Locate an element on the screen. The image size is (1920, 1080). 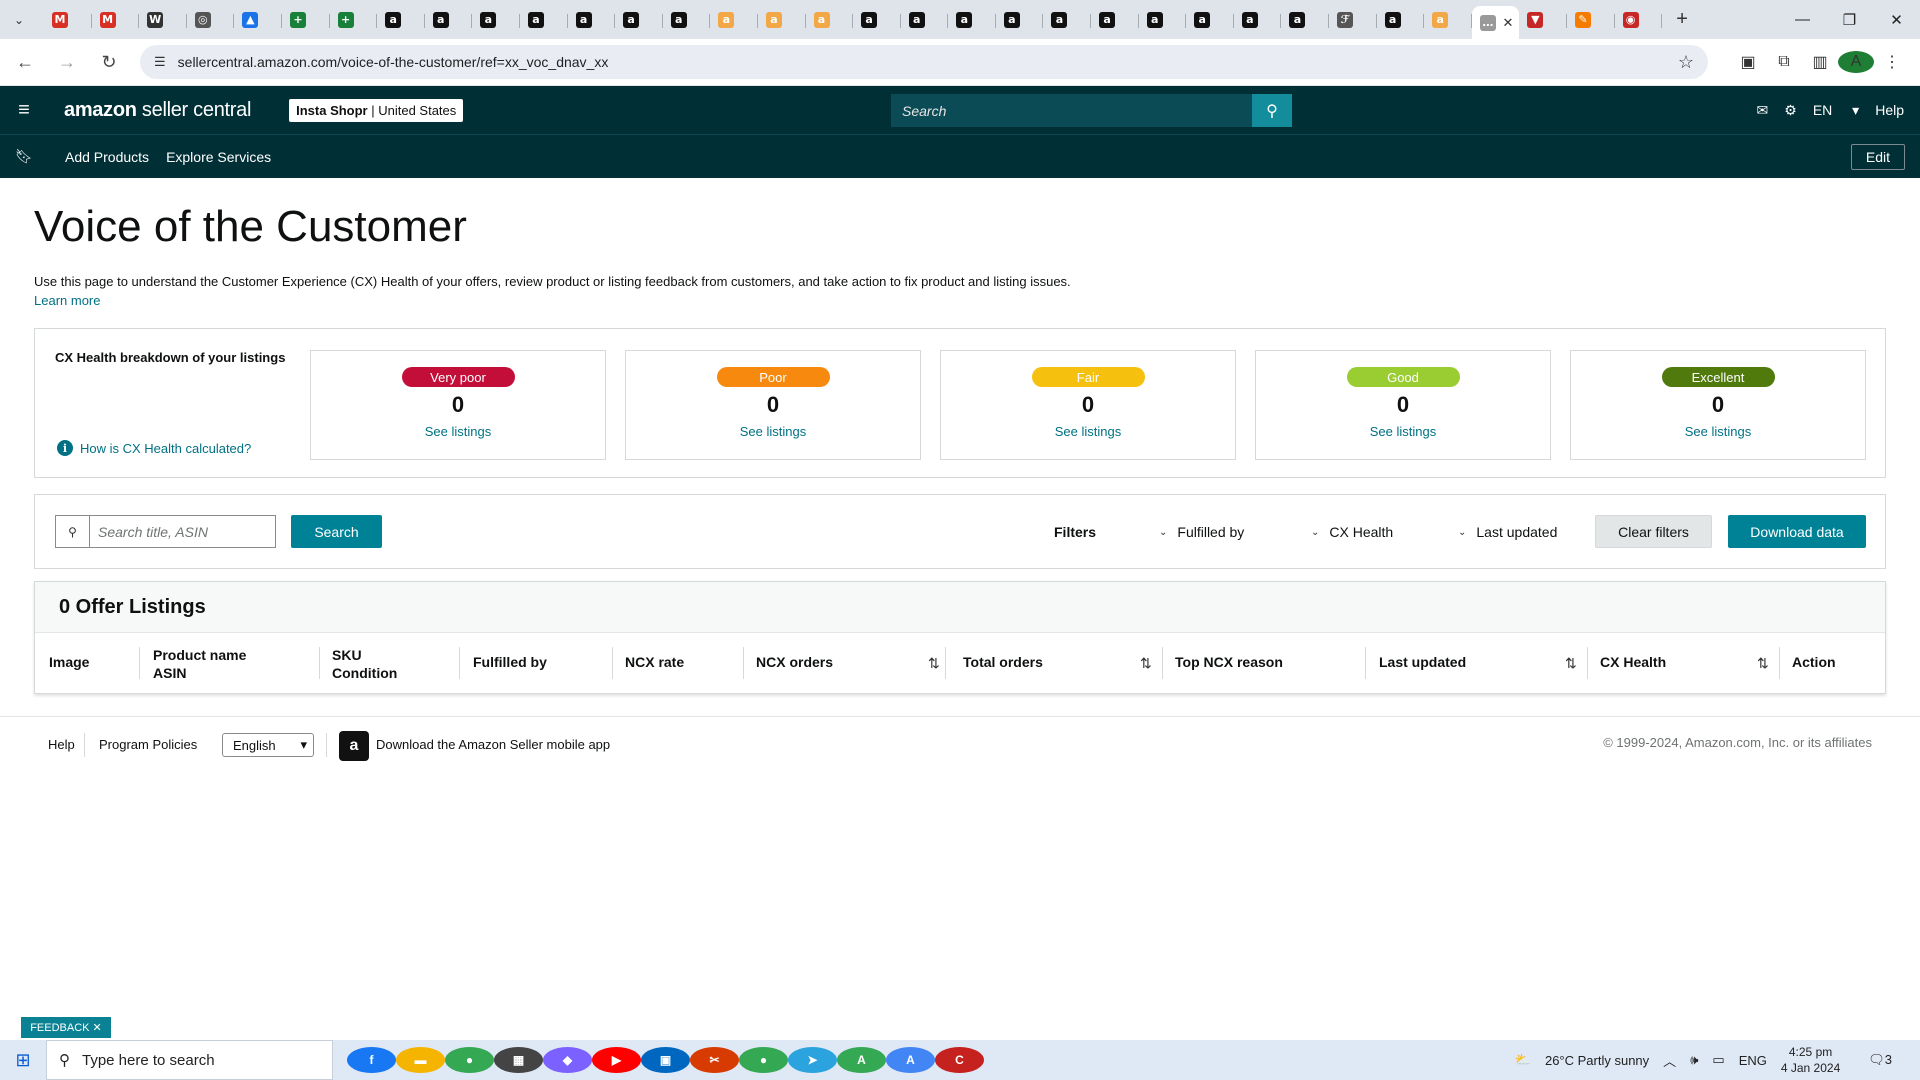
network-icon: ▭ is located at coordinates (1718, 1060).